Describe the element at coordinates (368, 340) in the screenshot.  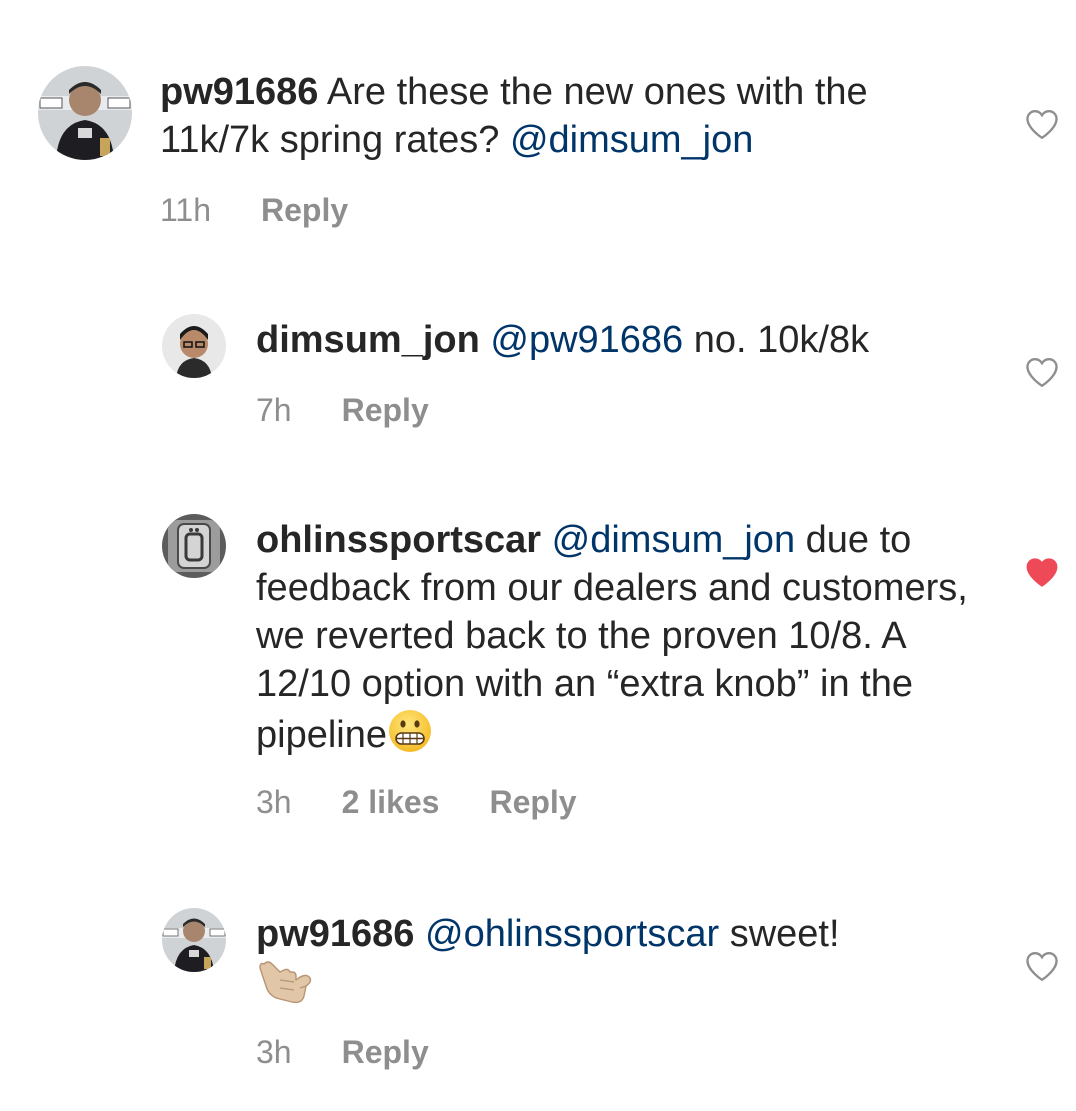
I see `comment-username: dimsum_jon` at that location.